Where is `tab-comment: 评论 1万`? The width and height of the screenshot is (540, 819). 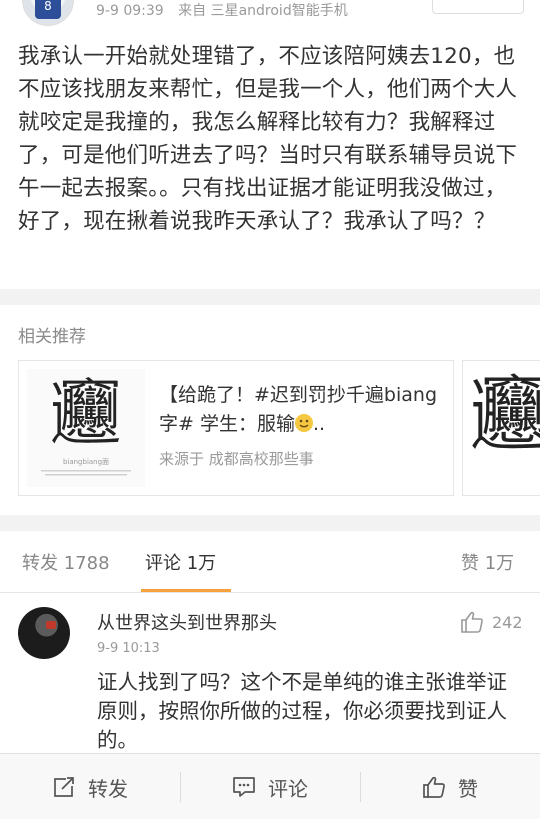
tab-comment: 评论 1万 is located at coordinates (180, 562).